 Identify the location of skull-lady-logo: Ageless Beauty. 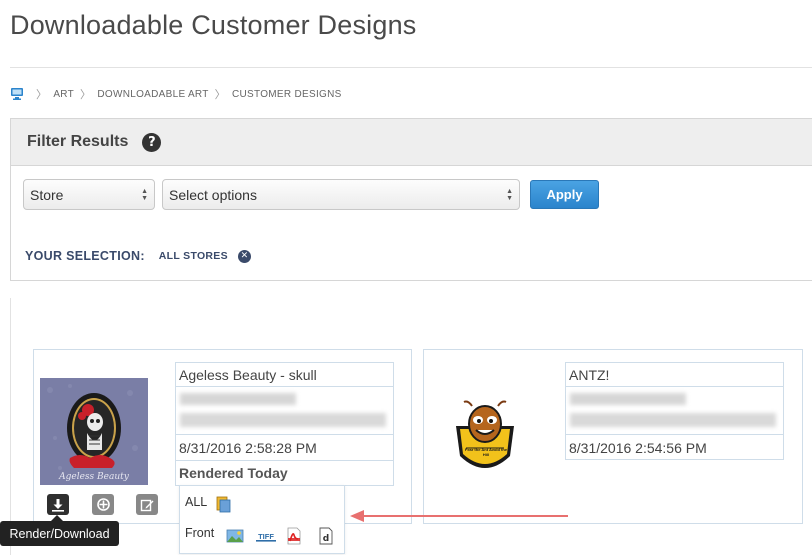
(94, 431).